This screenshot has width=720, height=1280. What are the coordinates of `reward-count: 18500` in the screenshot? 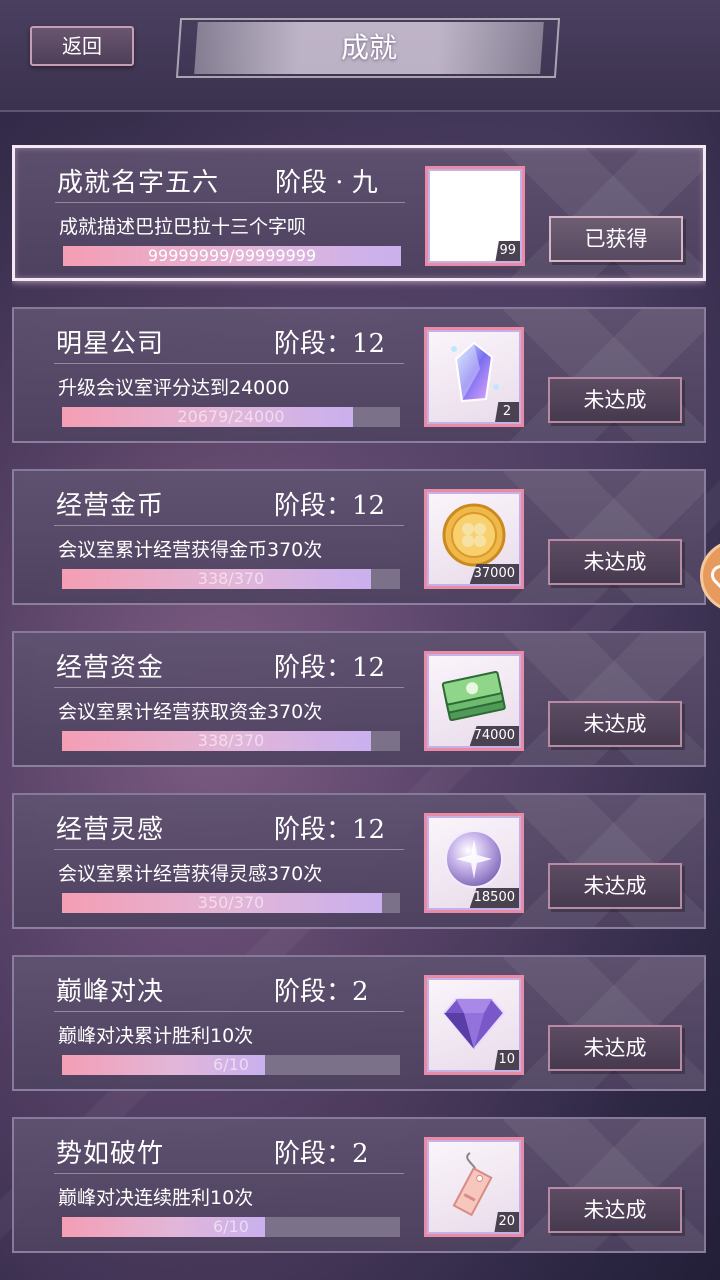 It's located at (494, 898).